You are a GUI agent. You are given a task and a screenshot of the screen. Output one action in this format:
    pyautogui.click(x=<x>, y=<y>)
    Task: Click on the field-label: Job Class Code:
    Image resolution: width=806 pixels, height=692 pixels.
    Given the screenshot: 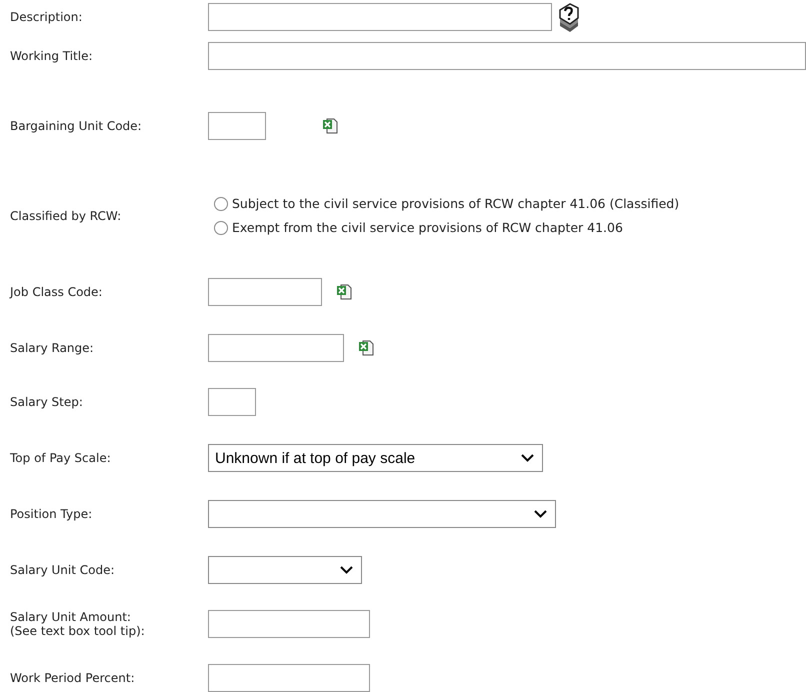 What is the action you would take?
    pyautogui.click(x=56, y=292)
    